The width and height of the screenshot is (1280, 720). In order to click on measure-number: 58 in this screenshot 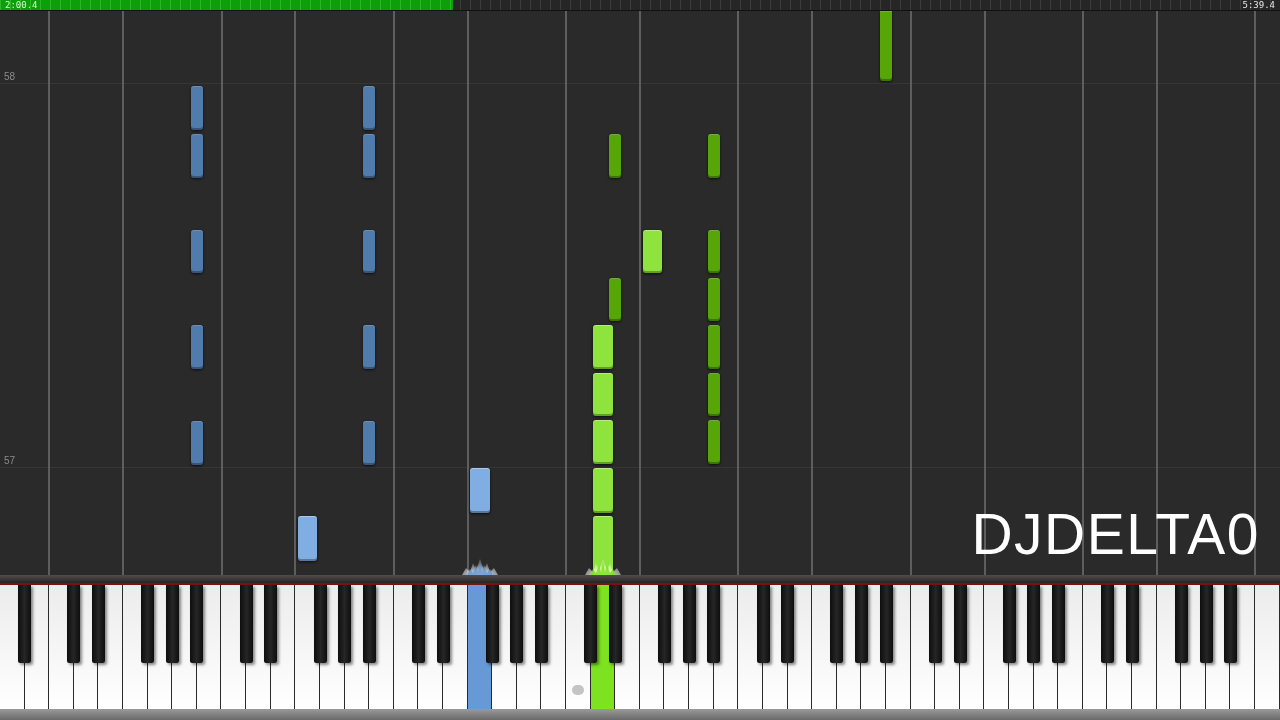, I will do `click(10, 76)`.